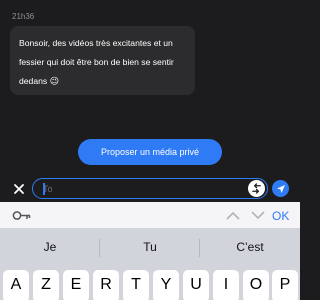  What do you see at coordinates (136, 285) in the screenshot?
I see `key-t: T` at bounding box center [136, 285].